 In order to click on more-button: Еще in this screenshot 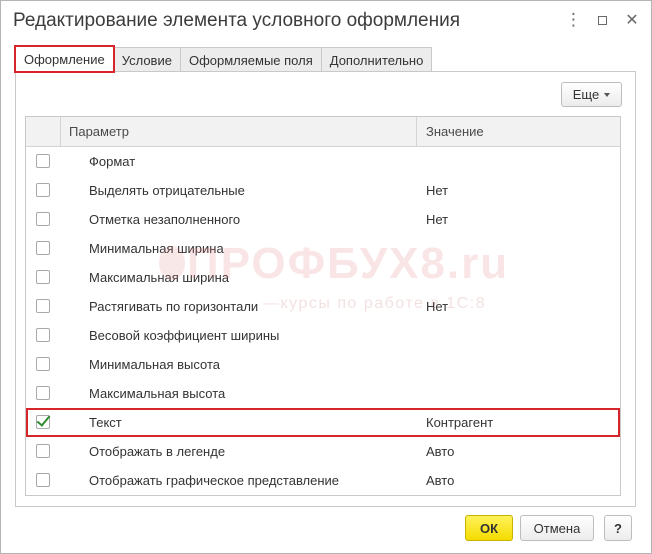, I will do `click(591, 94)`.